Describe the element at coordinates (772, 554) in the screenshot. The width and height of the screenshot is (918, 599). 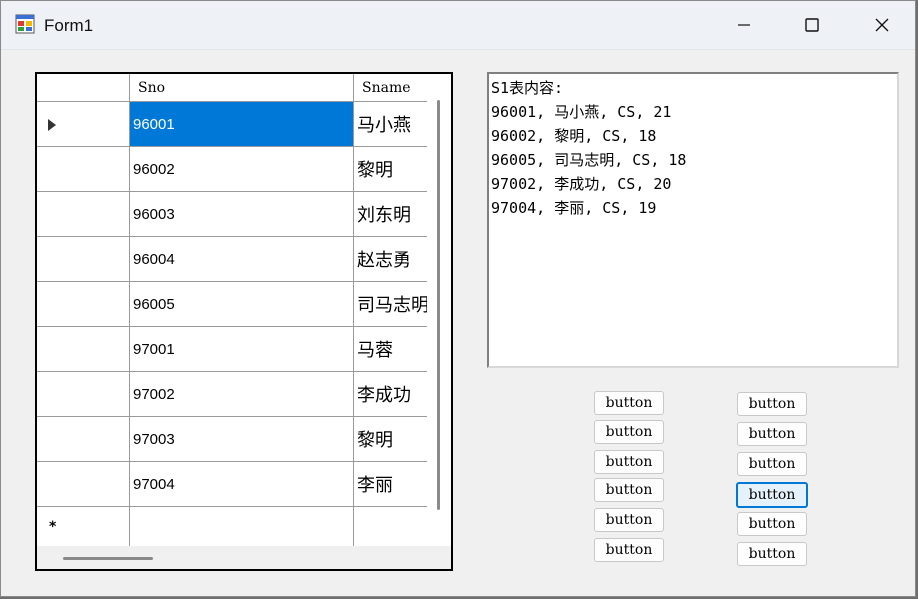
I see `button-right-6: button` at that location.